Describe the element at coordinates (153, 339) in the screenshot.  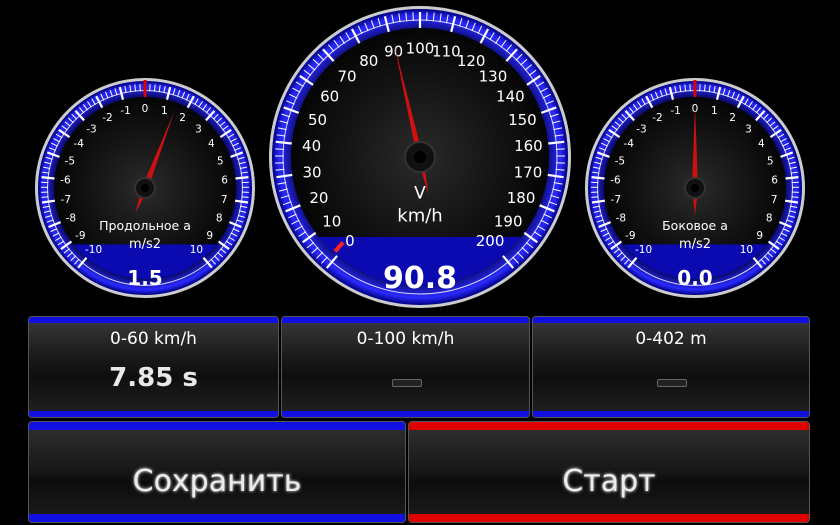
I see `panel-title: 0-60 km/h` at that location.